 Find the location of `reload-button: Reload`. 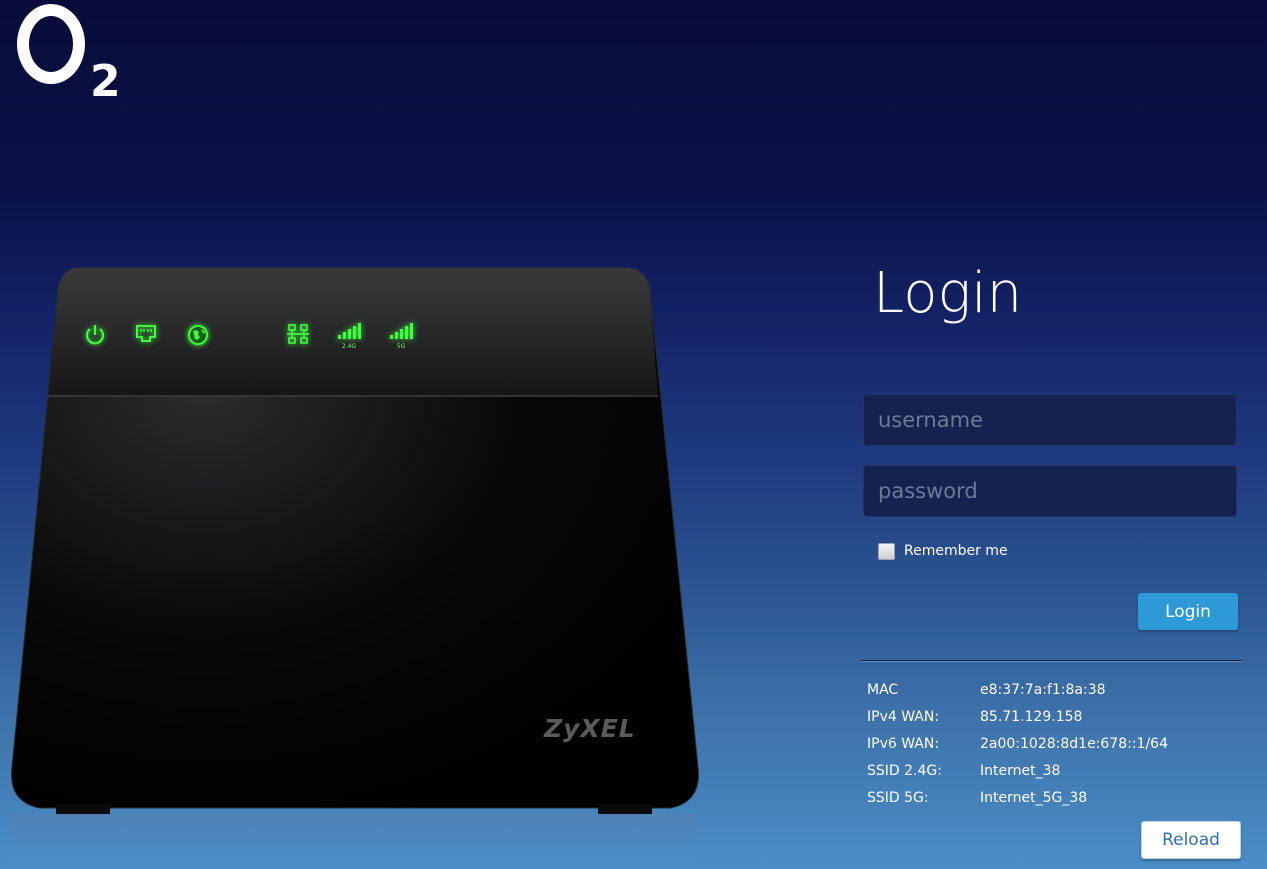

reload-button: Reload is located at coordinates (1191, 840).